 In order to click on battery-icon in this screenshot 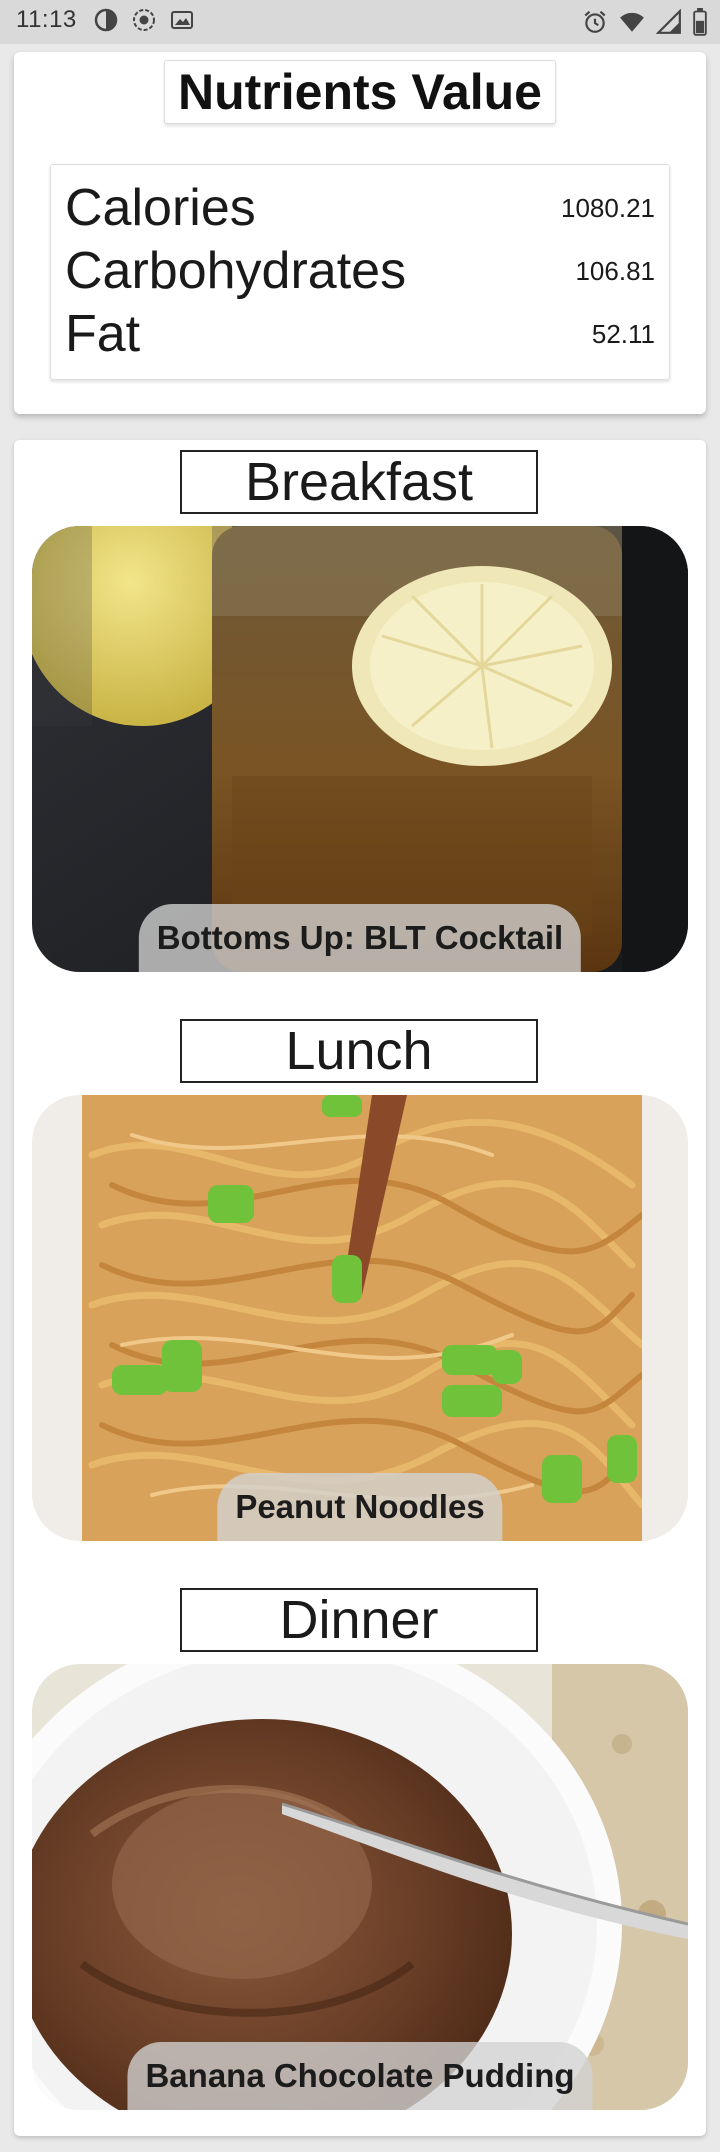, I will do `click(700, 22)`.